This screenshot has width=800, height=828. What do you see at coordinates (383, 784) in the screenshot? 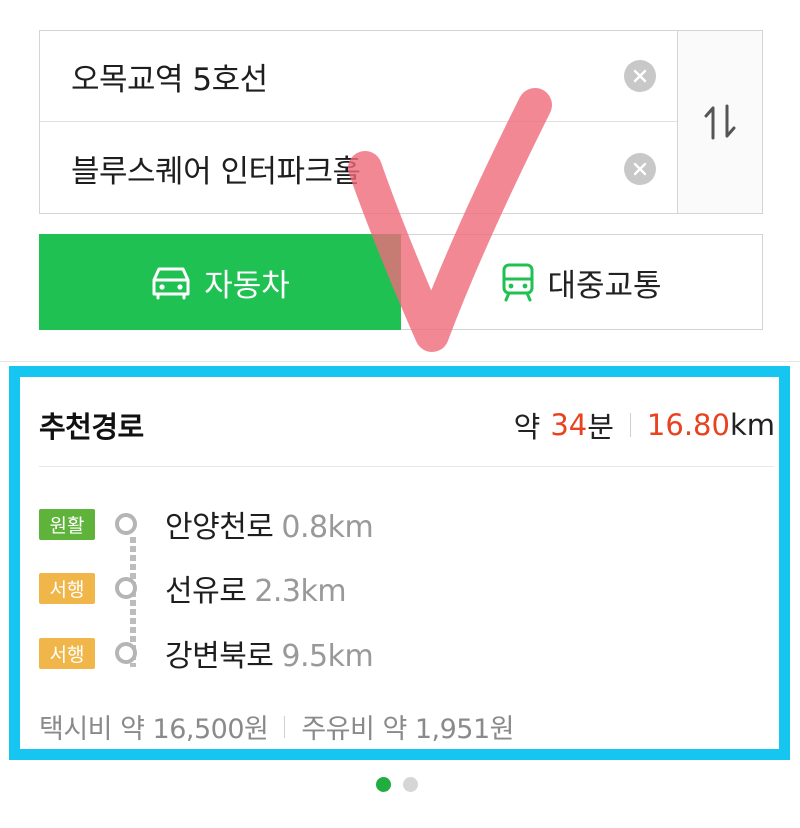
I see `page-dot-active` at bounding box center [383, 784].